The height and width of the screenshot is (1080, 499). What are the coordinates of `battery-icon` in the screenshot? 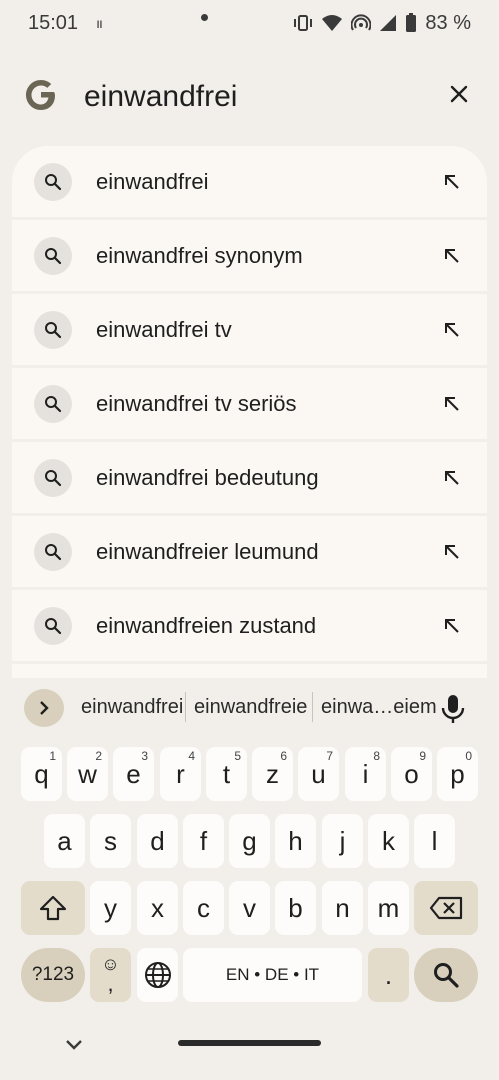 It's located at (411, 22).